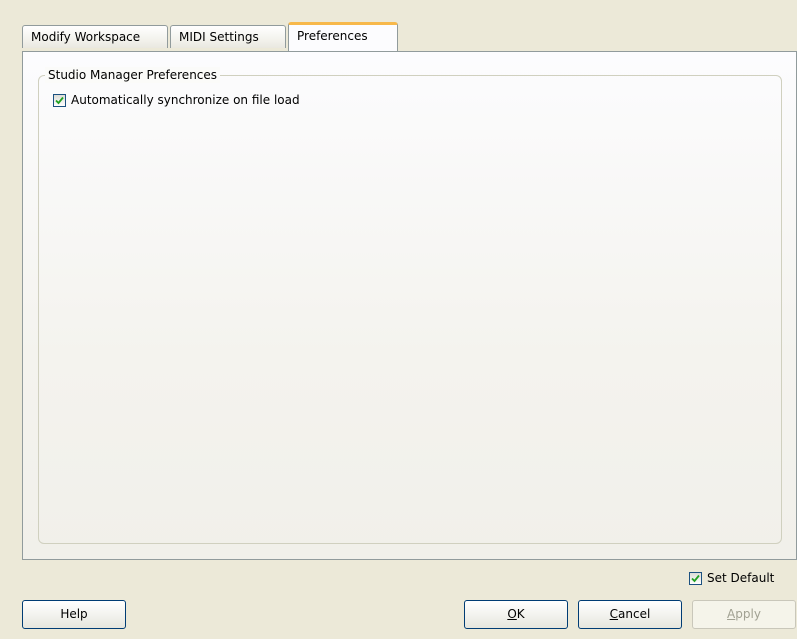 This screenshot has height=639, width=797. I want to click on set-default-checkbox-row: Set Default, so click(731, 578).